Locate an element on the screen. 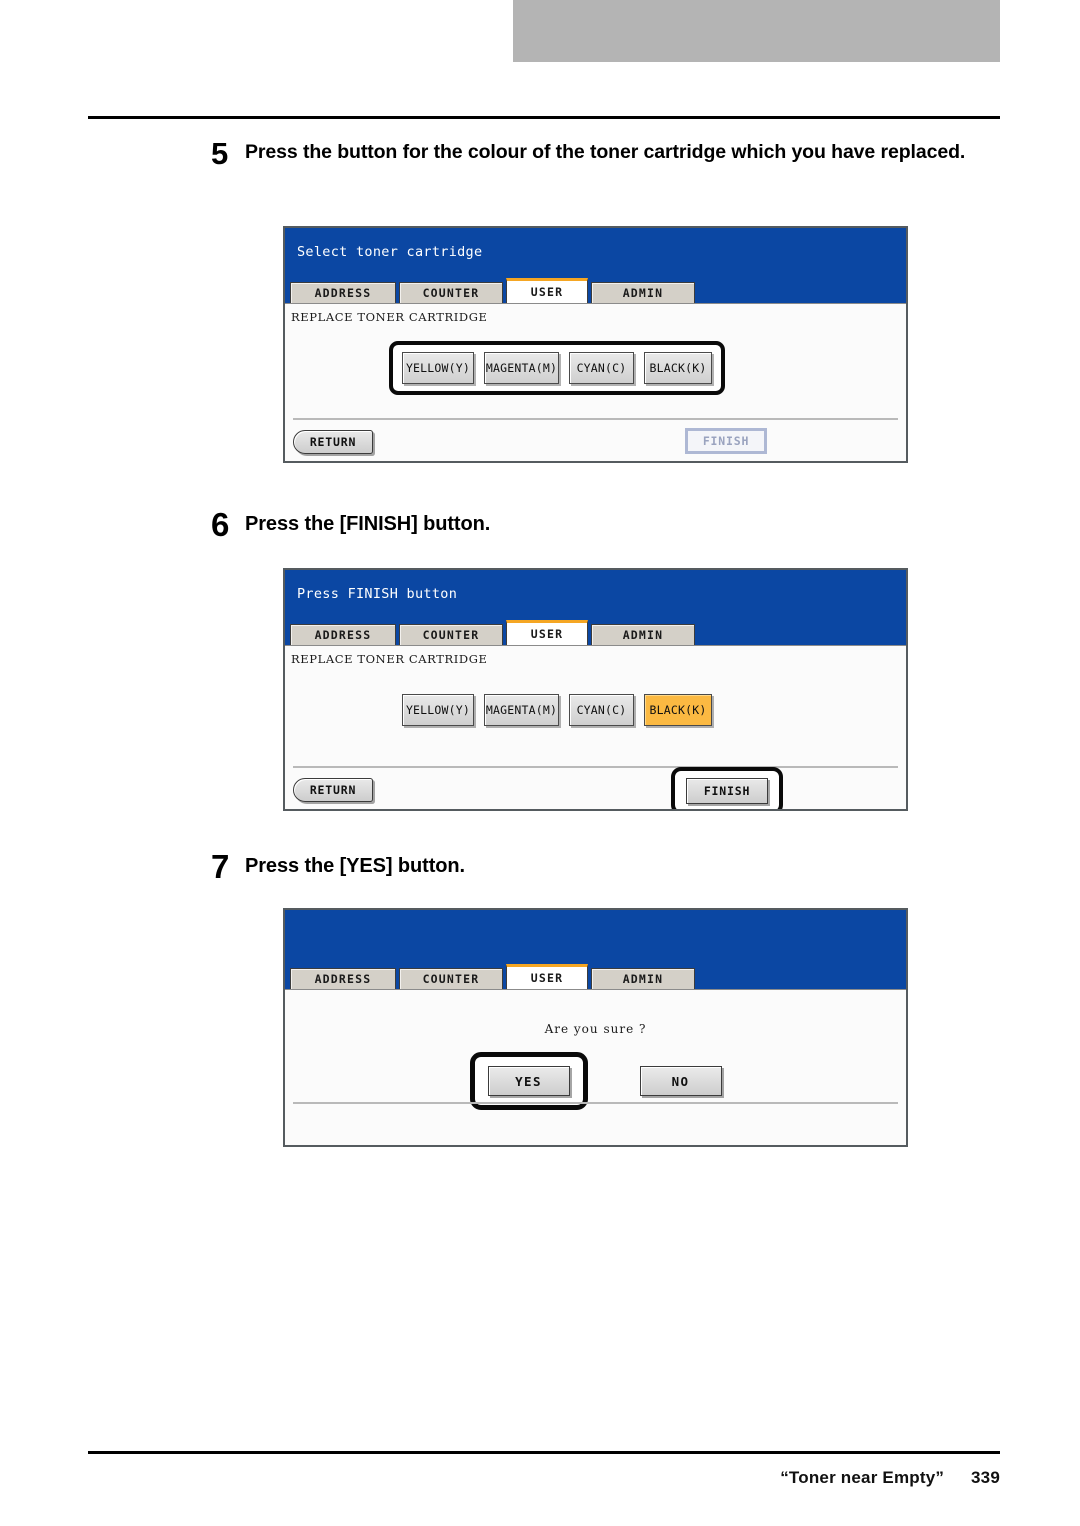 The width and height of the screenshot is (1080, 1526). panel3-tabstrip: ADDRESS COUNTER USER ADMIN is located at coordinates (595, 976).